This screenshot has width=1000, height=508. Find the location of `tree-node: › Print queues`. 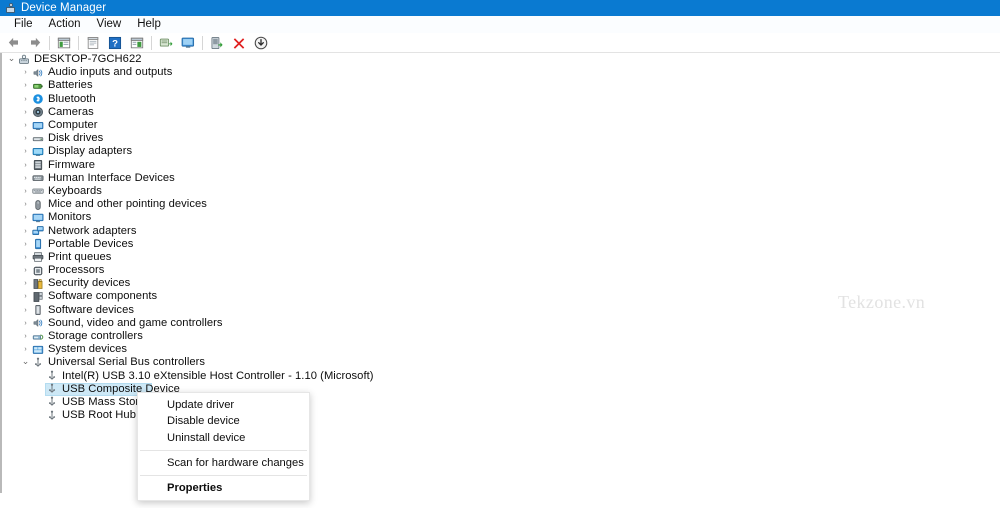

tree-node: › Print queues is located at coordinates (501, 257).